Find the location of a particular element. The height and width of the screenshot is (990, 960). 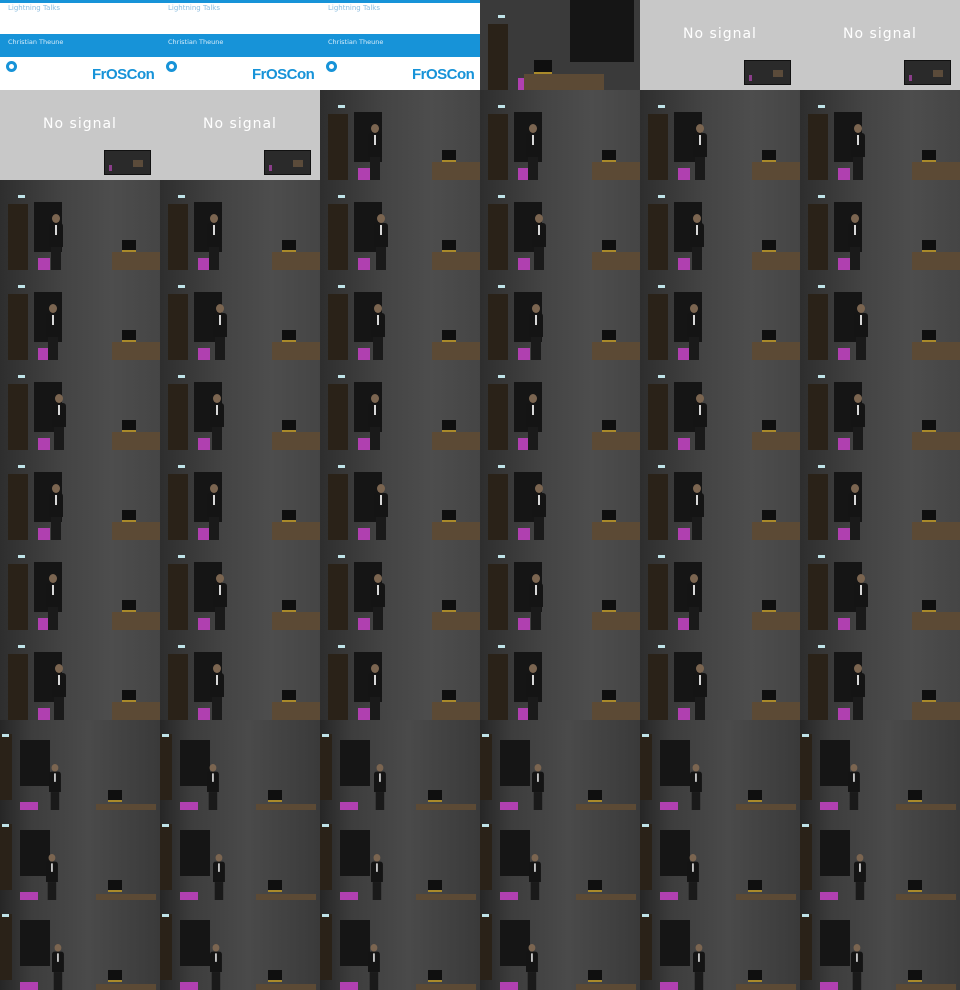

talk-label: Lightning Talks is located at coordinates (194, 8).